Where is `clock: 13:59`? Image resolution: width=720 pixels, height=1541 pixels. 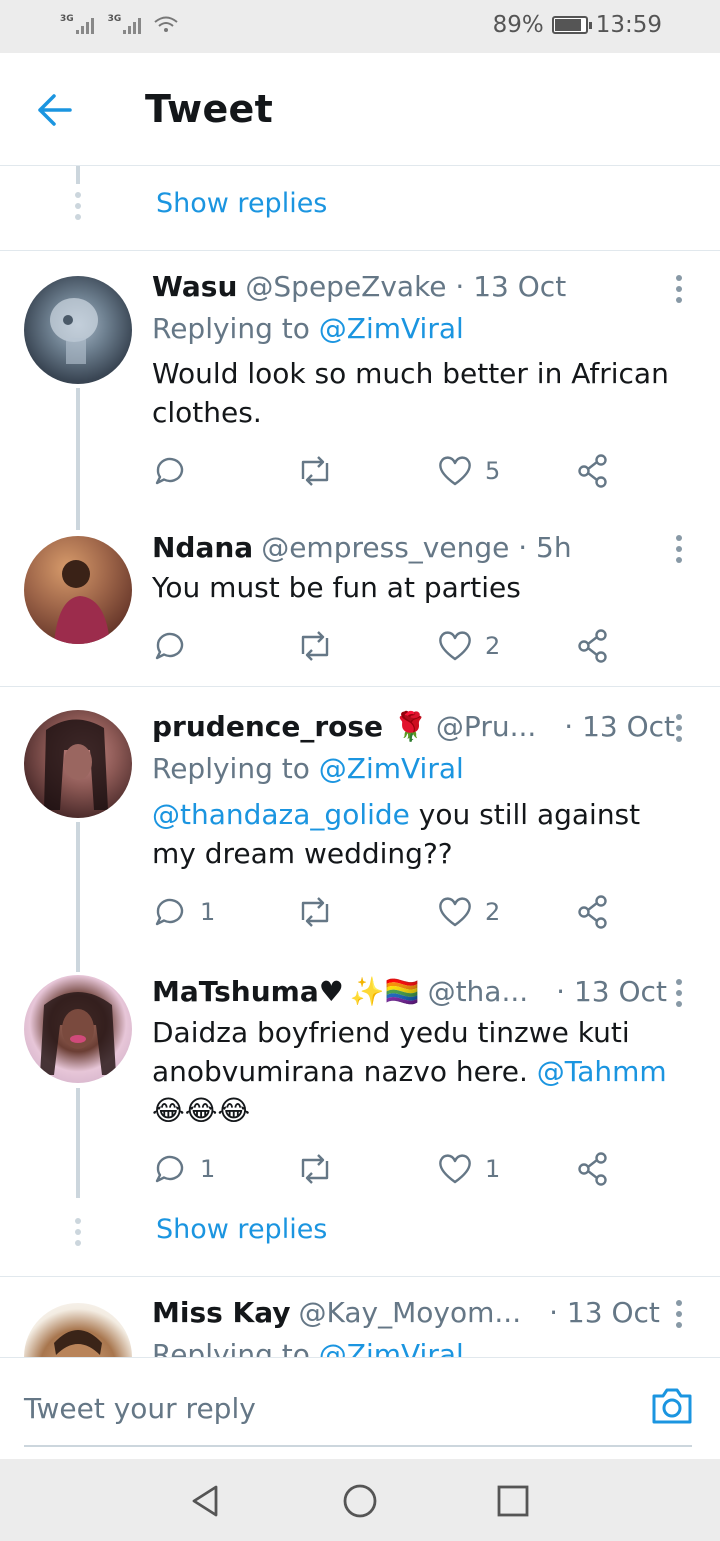 clock: 13:59 is located at coordinates (628, 25).